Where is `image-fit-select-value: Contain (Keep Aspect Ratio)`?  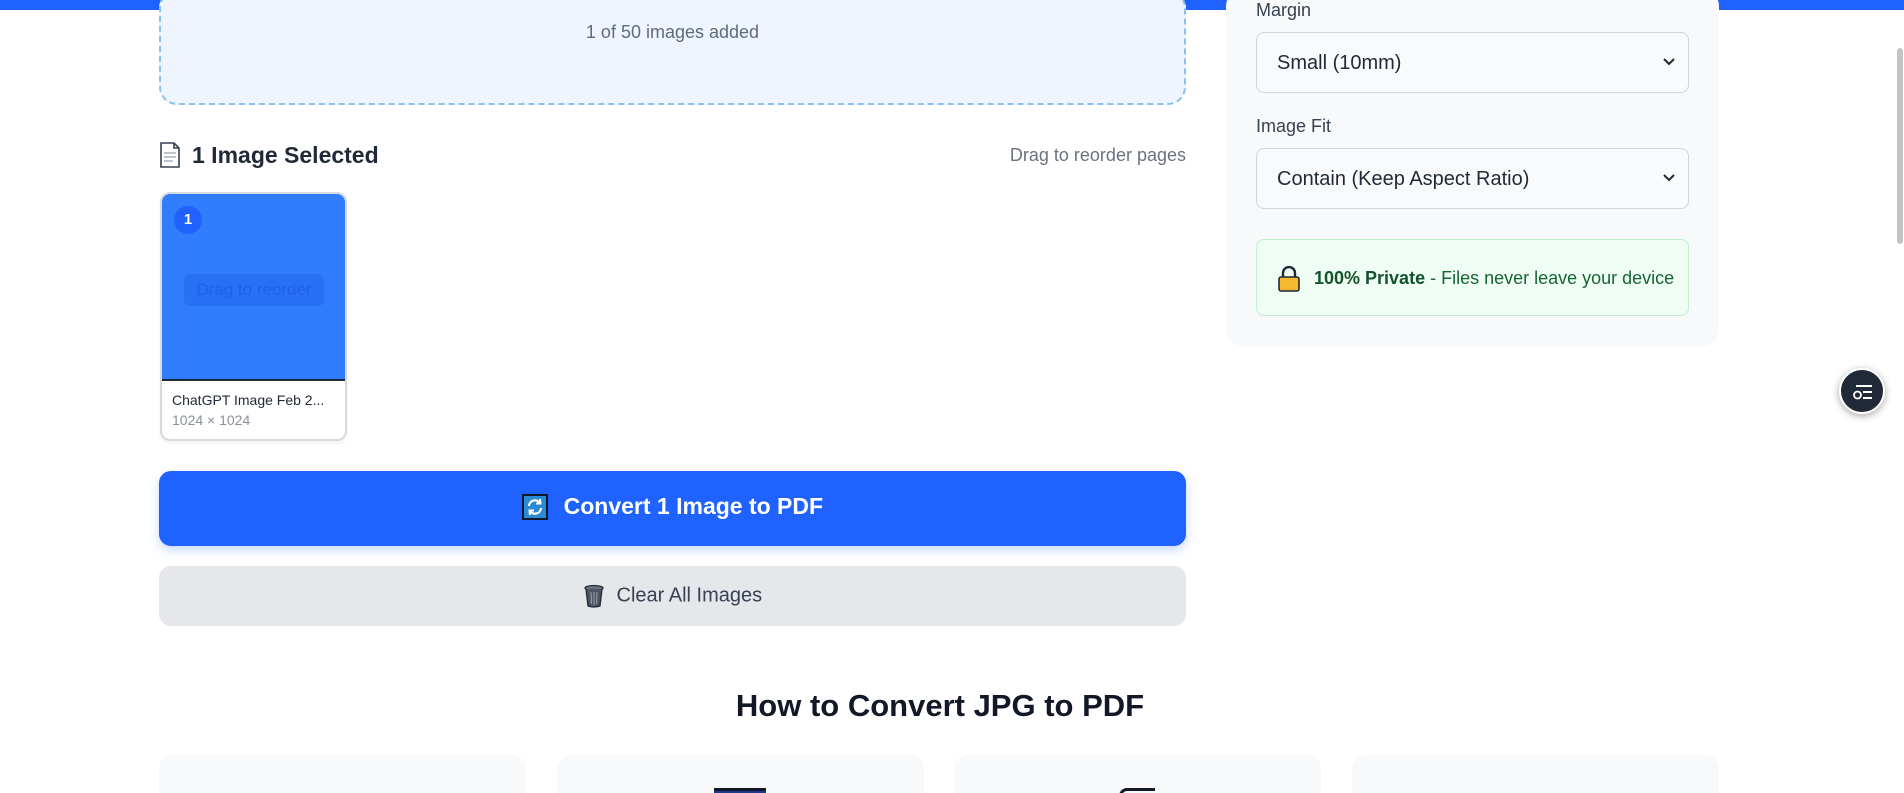
image-fit-select-value: Contain (Keep Aspect Ratio) is located at coordinates (1403, 179).